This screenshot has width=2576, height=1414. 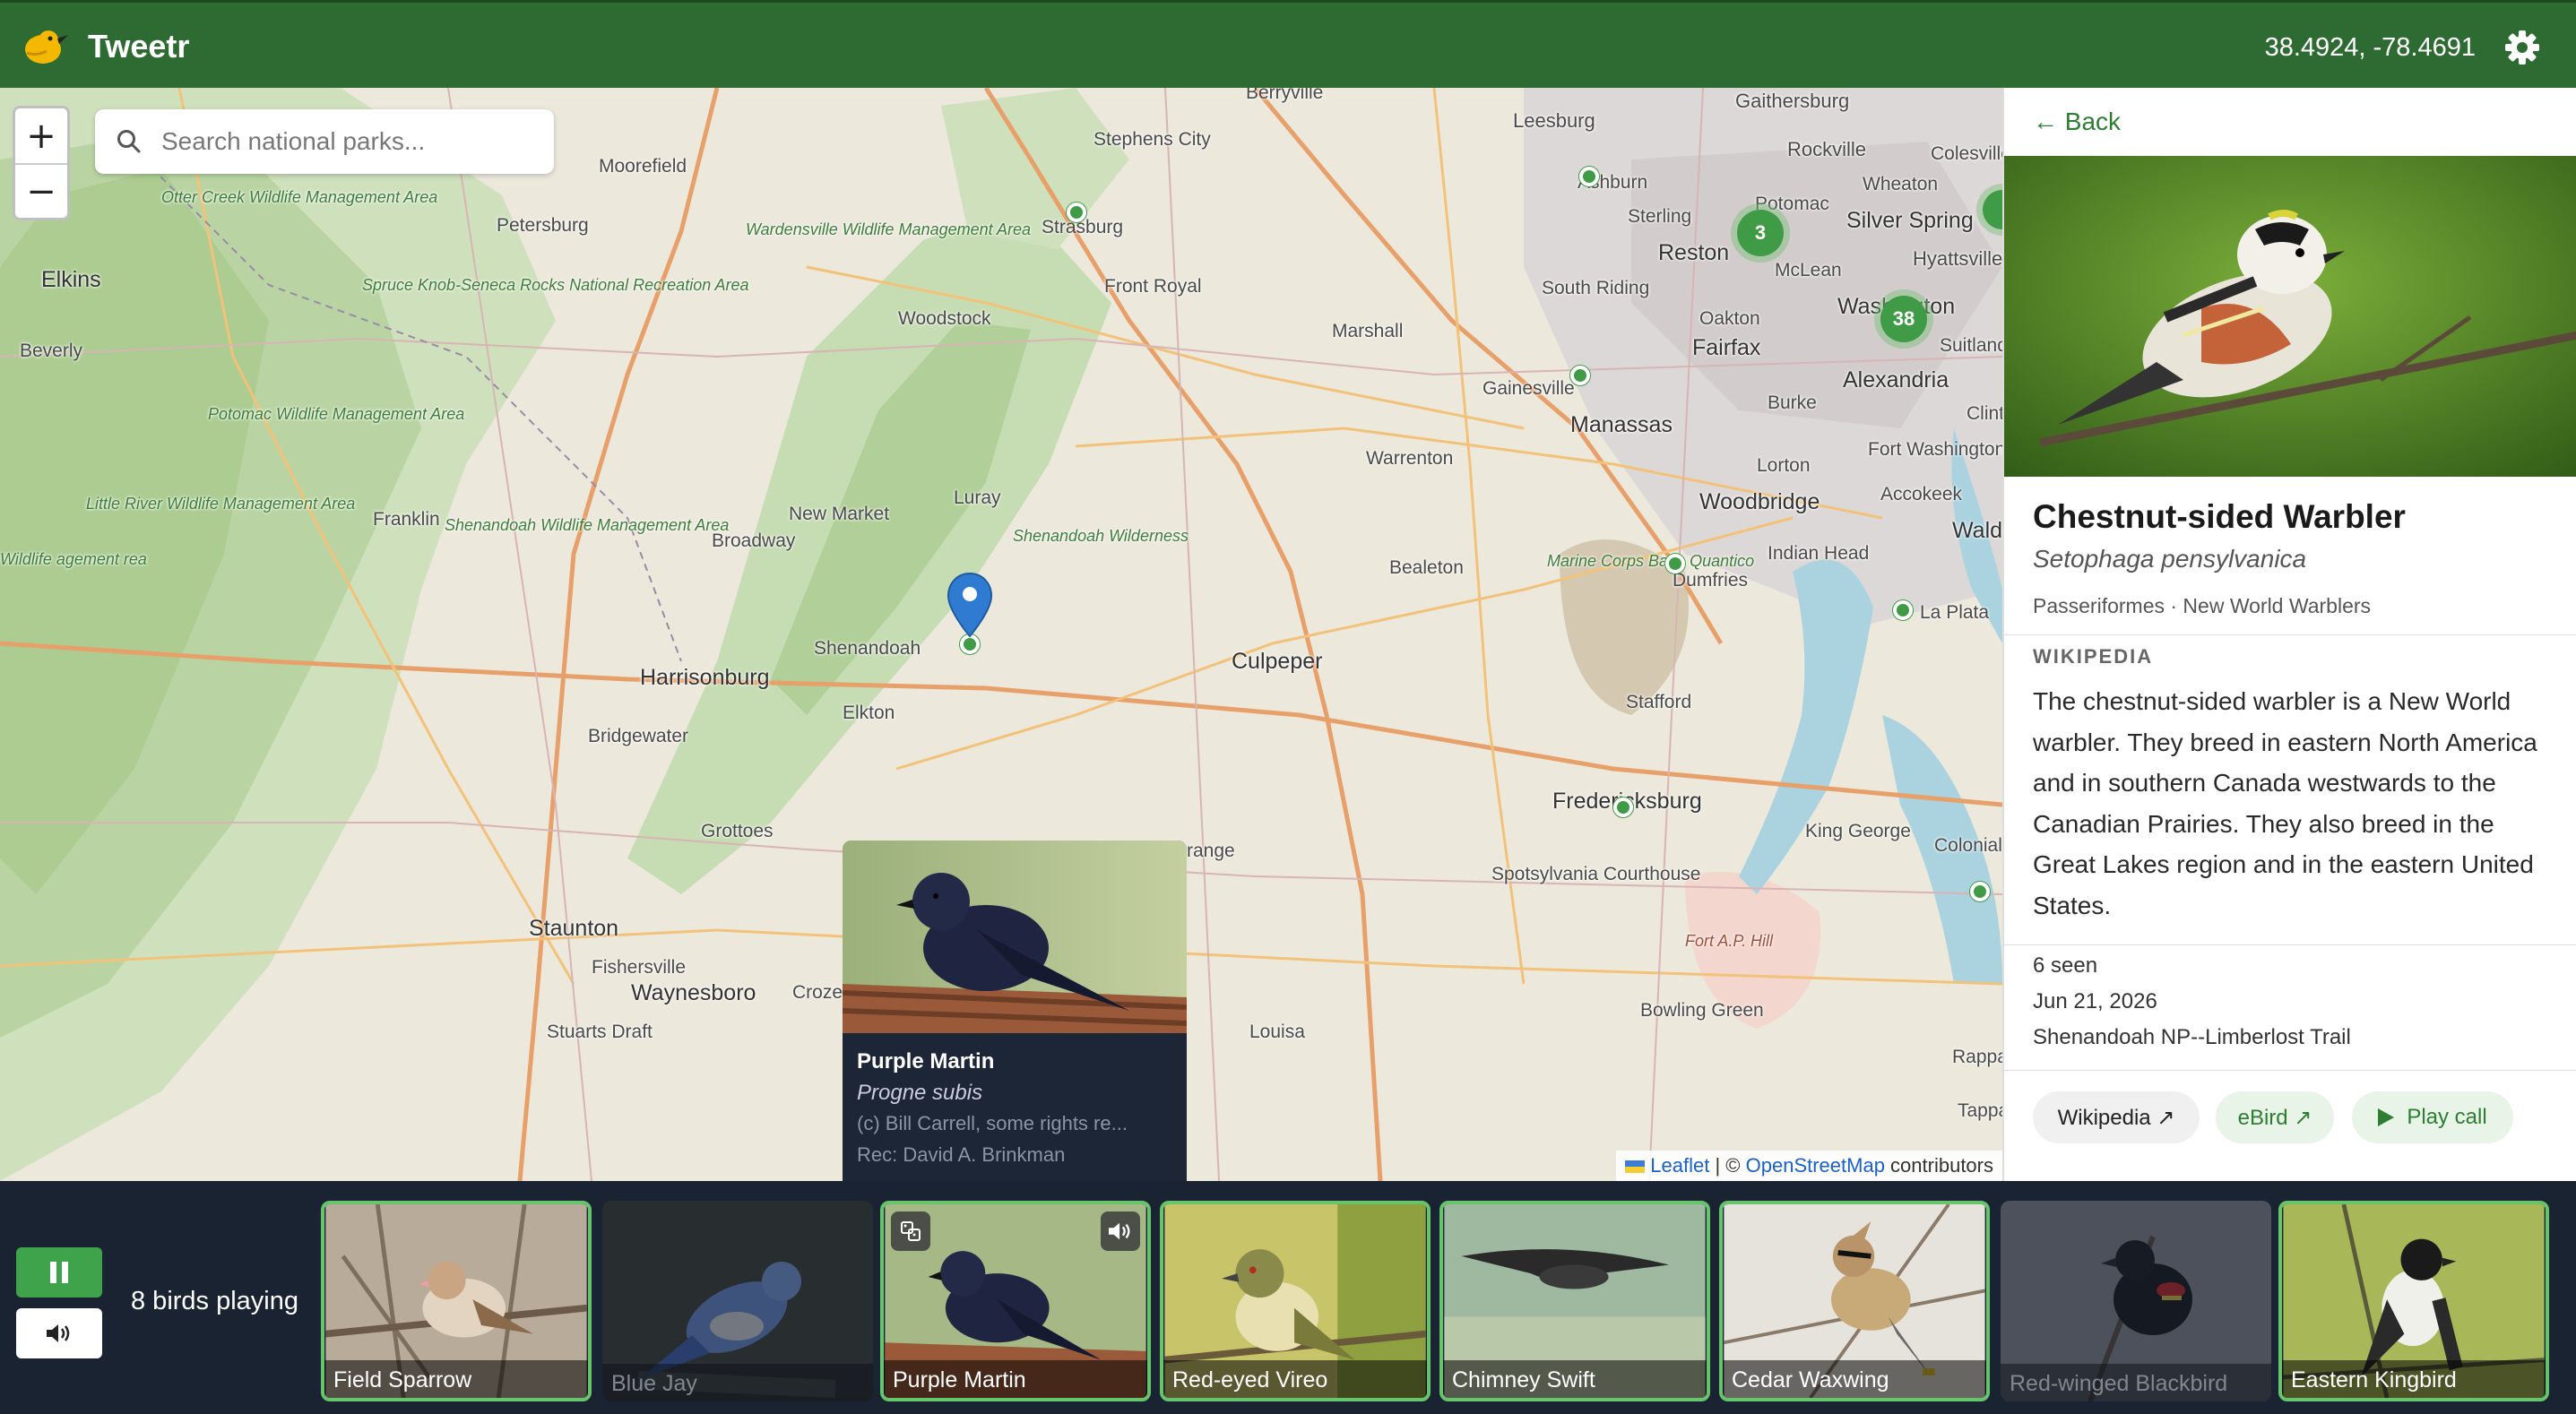 I want to click on bird-card-label: Field Sparrow, so click(x=456, y=1379).